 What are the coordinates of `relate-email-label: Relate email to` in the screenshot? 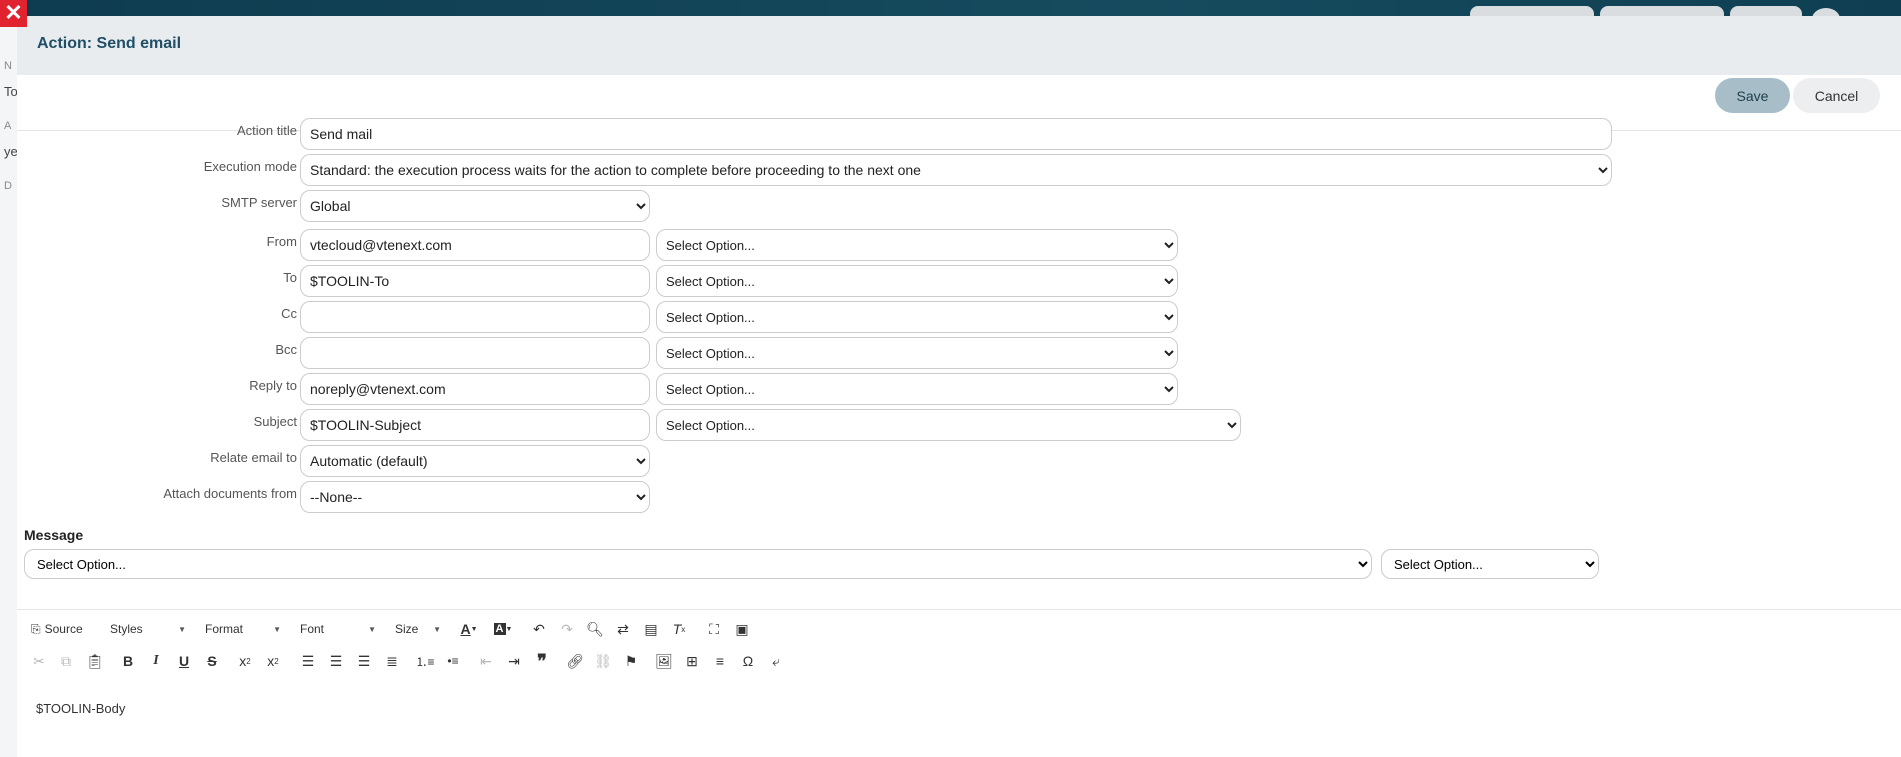 It's located at (253, 457).